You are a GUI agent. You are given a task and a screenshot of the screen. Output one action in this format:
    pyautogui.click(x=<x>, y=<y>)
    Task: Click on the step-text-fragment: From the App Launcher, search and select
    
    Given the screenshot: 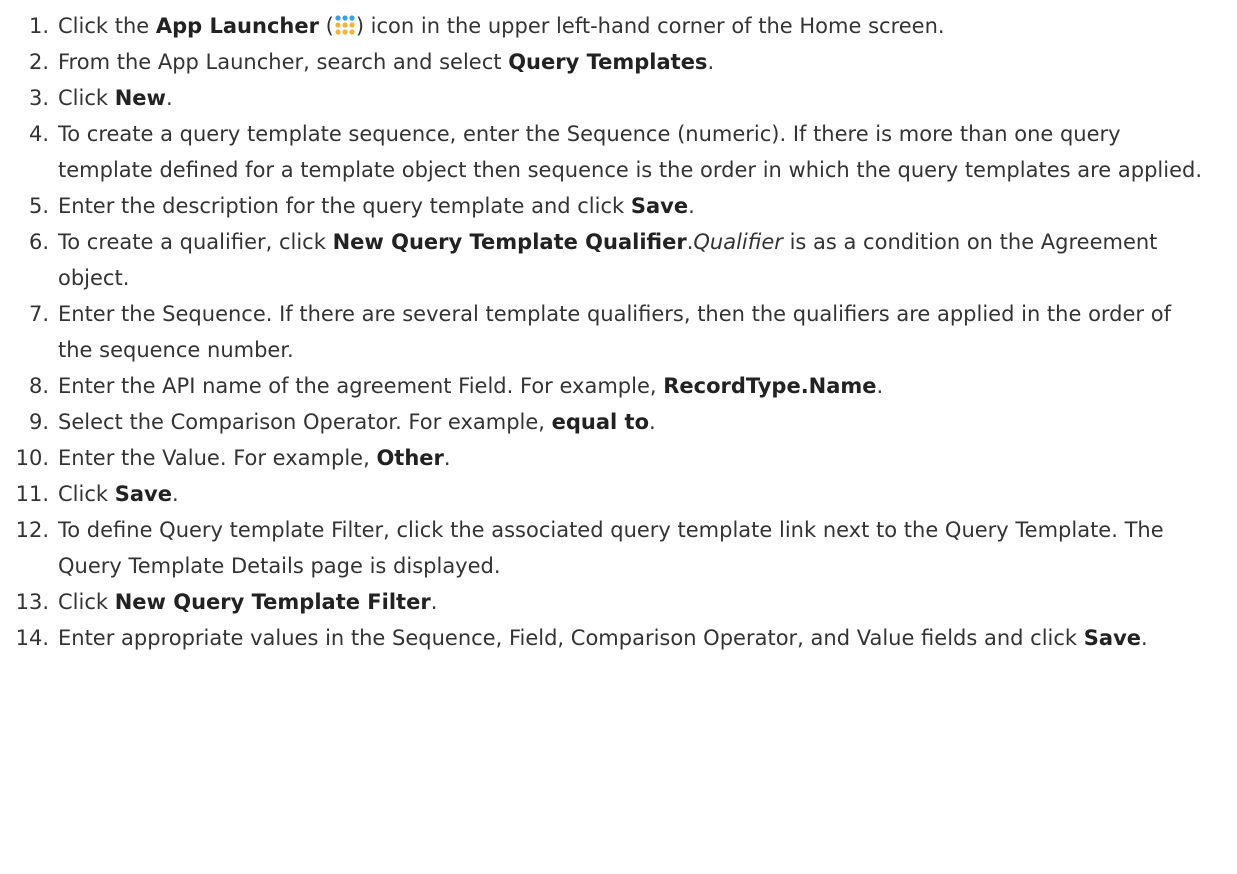 What is the action you would take?
    pyautogui.click(x=283, y=62)
    